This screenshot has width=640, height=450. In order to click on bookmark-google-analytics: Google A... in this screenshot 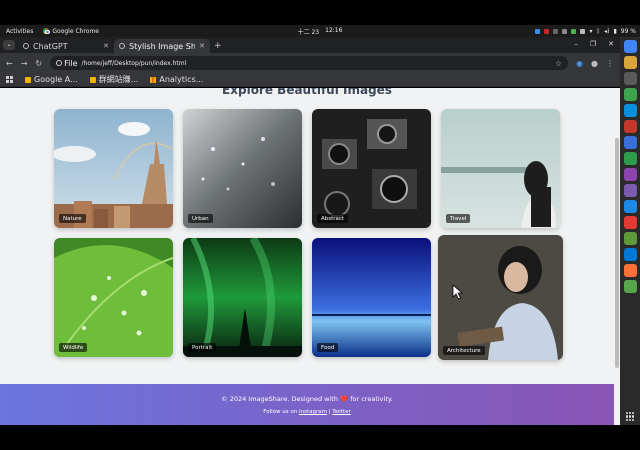, I will do `click(51, 79)`.